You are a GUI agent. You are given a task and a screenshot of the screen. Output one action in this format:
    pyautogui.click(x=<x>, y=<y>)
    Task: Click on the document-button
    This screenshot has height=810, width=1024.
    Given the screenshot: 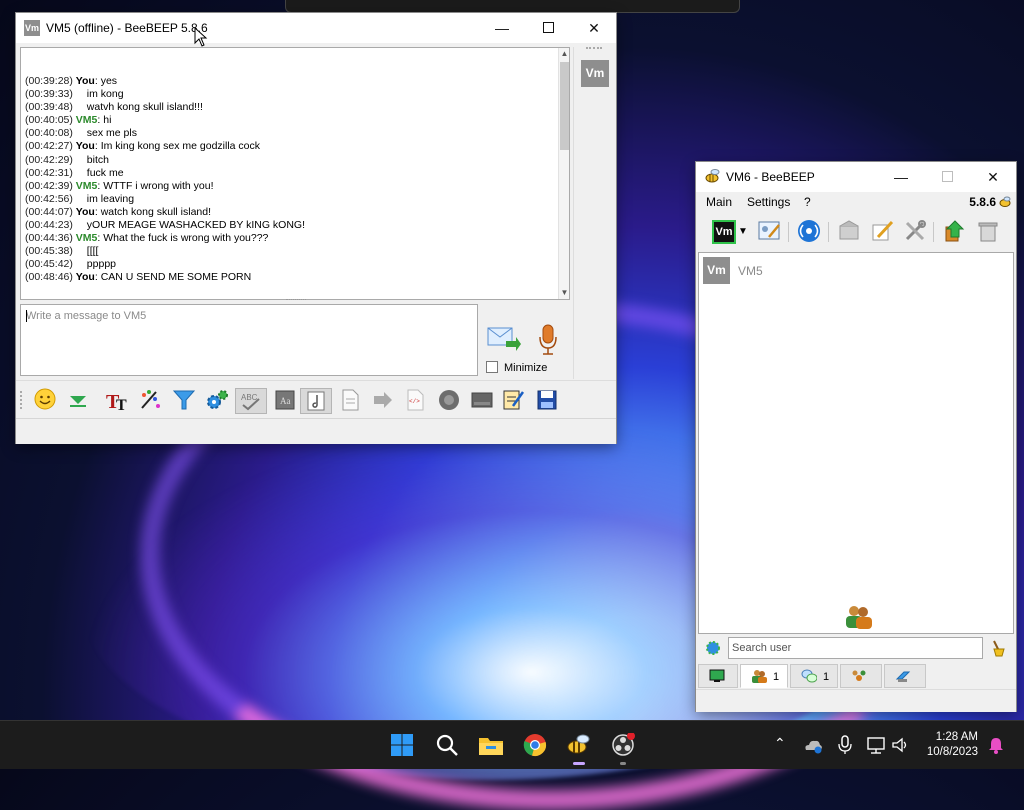 What is the action you would take?
    pyautogui.click(x=350, y=401)
    